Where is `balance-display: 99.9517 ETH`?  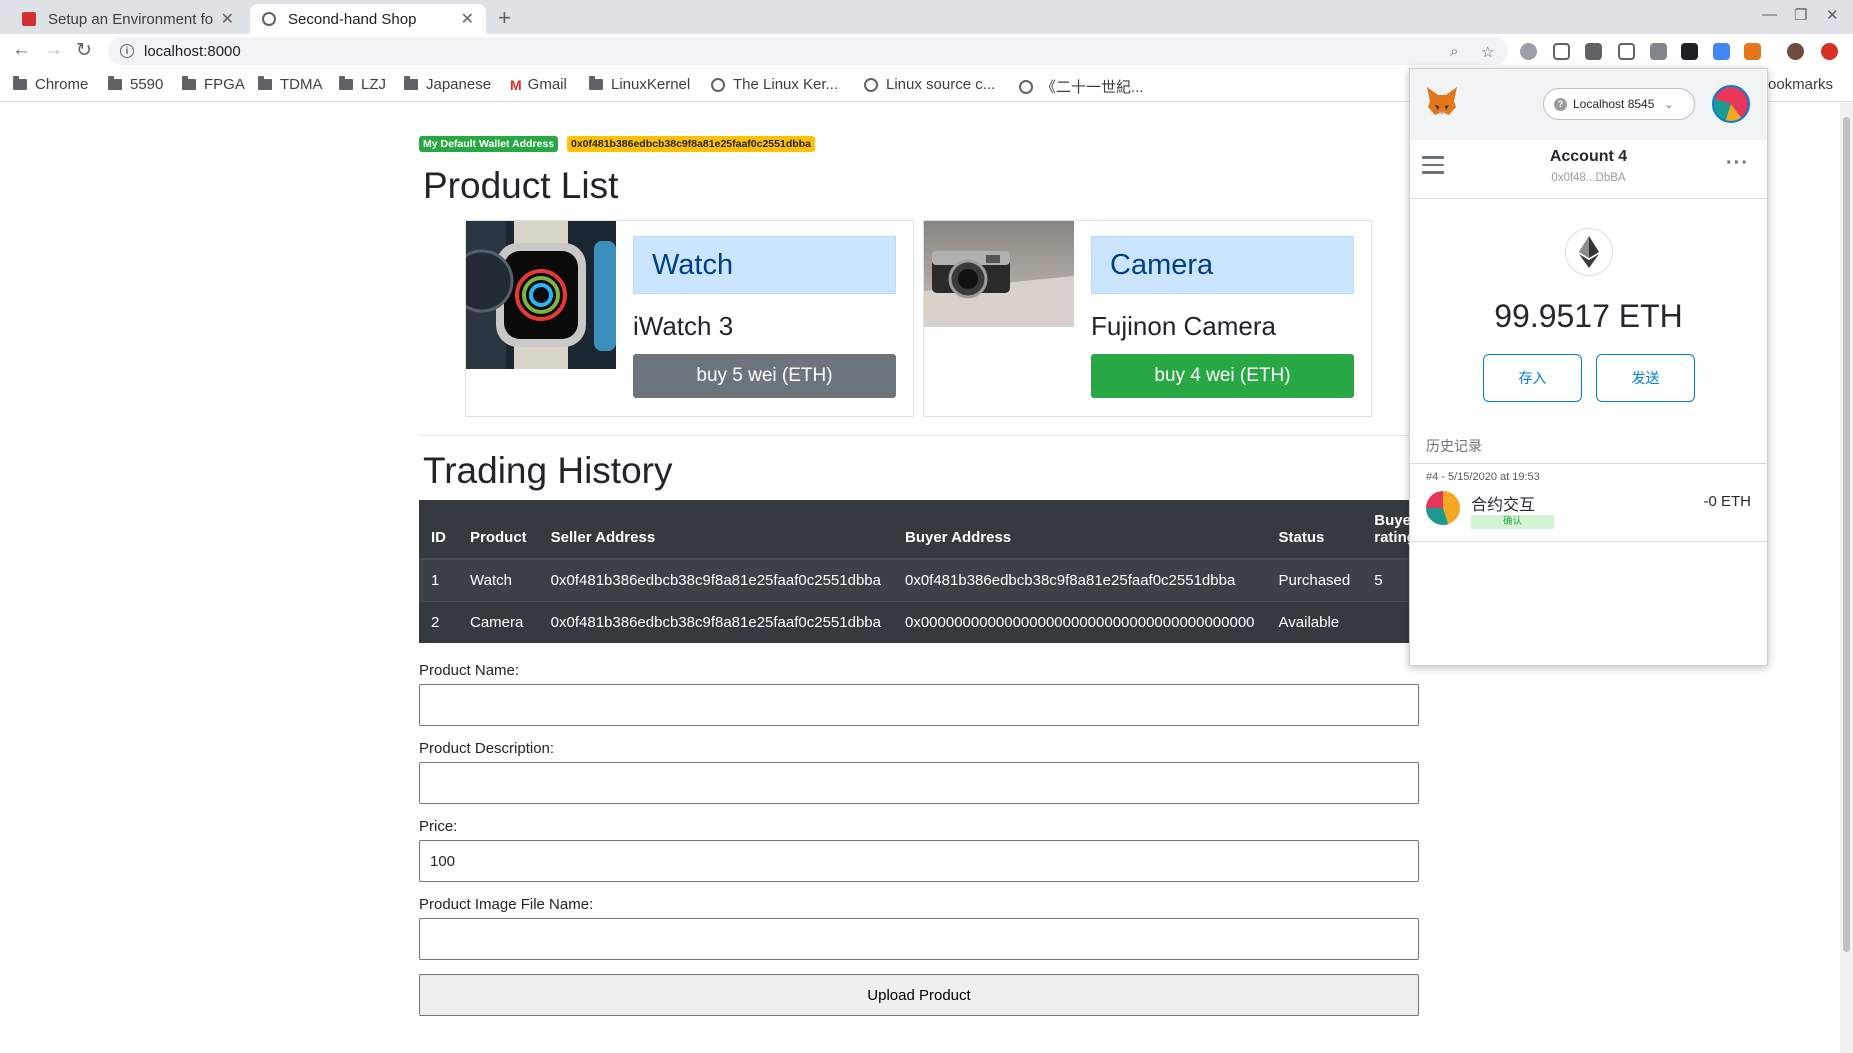 balance-display: 99.9517 ETH is located at coordinates (1588, 316).